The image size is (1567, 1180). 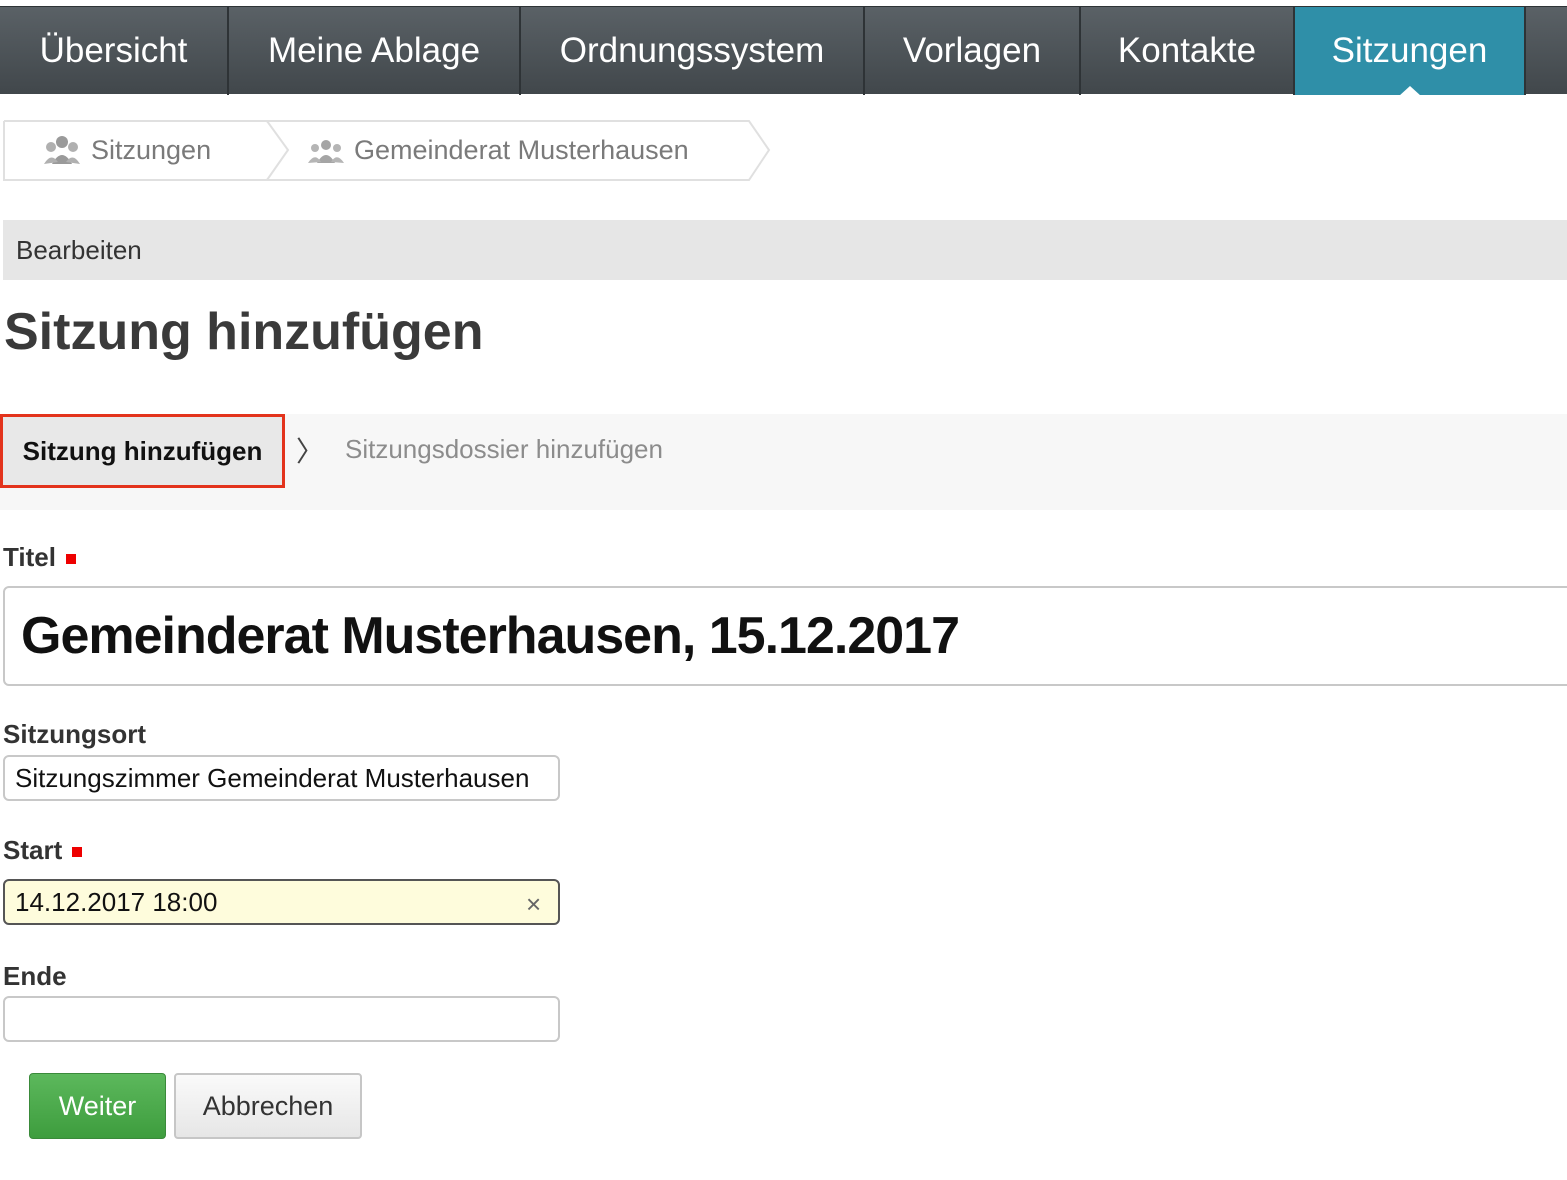 I want to click on breadcrumb-label: Sitzungen, so click(x=151, y=150).